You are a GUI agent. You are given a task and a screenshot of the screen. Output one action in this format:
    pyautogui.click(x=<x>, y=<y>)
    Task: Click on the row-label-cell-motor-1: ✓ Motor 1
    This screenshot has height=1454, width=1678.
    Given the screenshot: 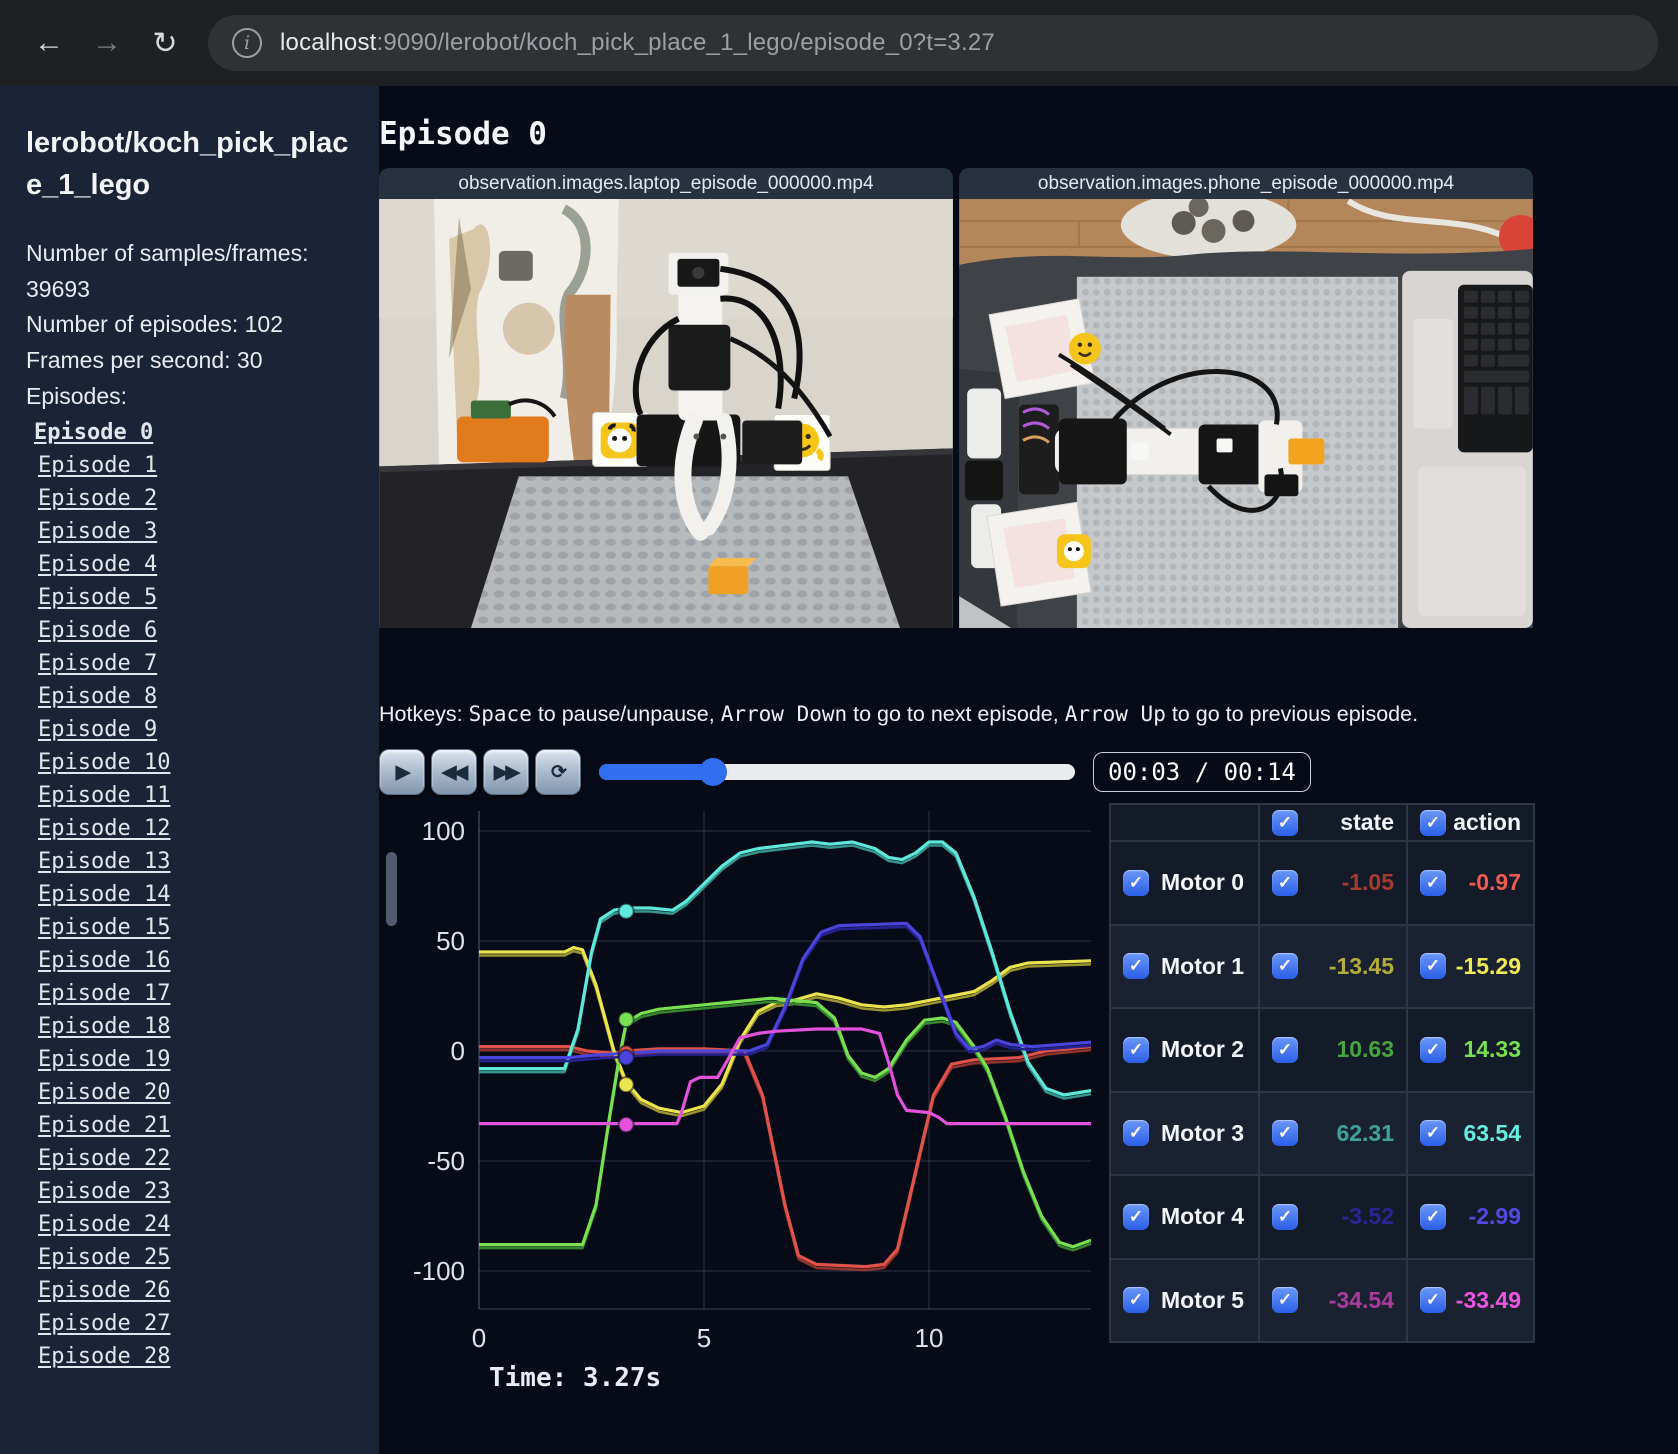 What is the action you would take?
    pyautogui.click(x=1184, y=966)
    